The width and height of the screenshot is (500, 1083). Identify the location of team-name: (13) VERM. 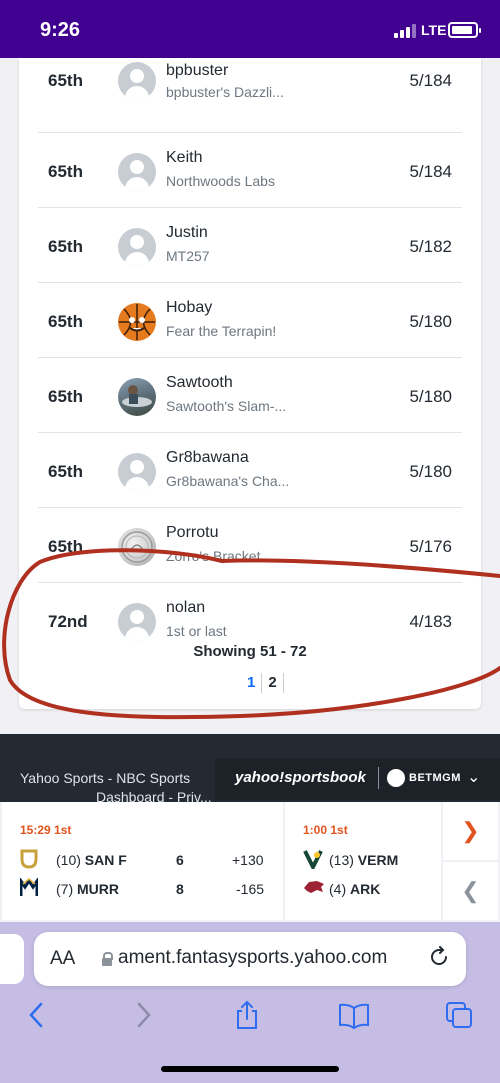
(364, 860).